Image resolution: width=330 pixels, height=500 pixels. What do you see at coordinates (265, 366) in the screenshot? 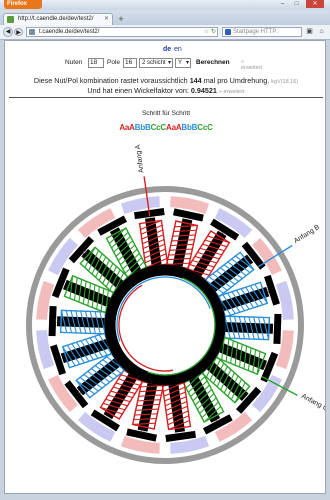
I see `slot-number: 7` at bounding box center [265, 366].